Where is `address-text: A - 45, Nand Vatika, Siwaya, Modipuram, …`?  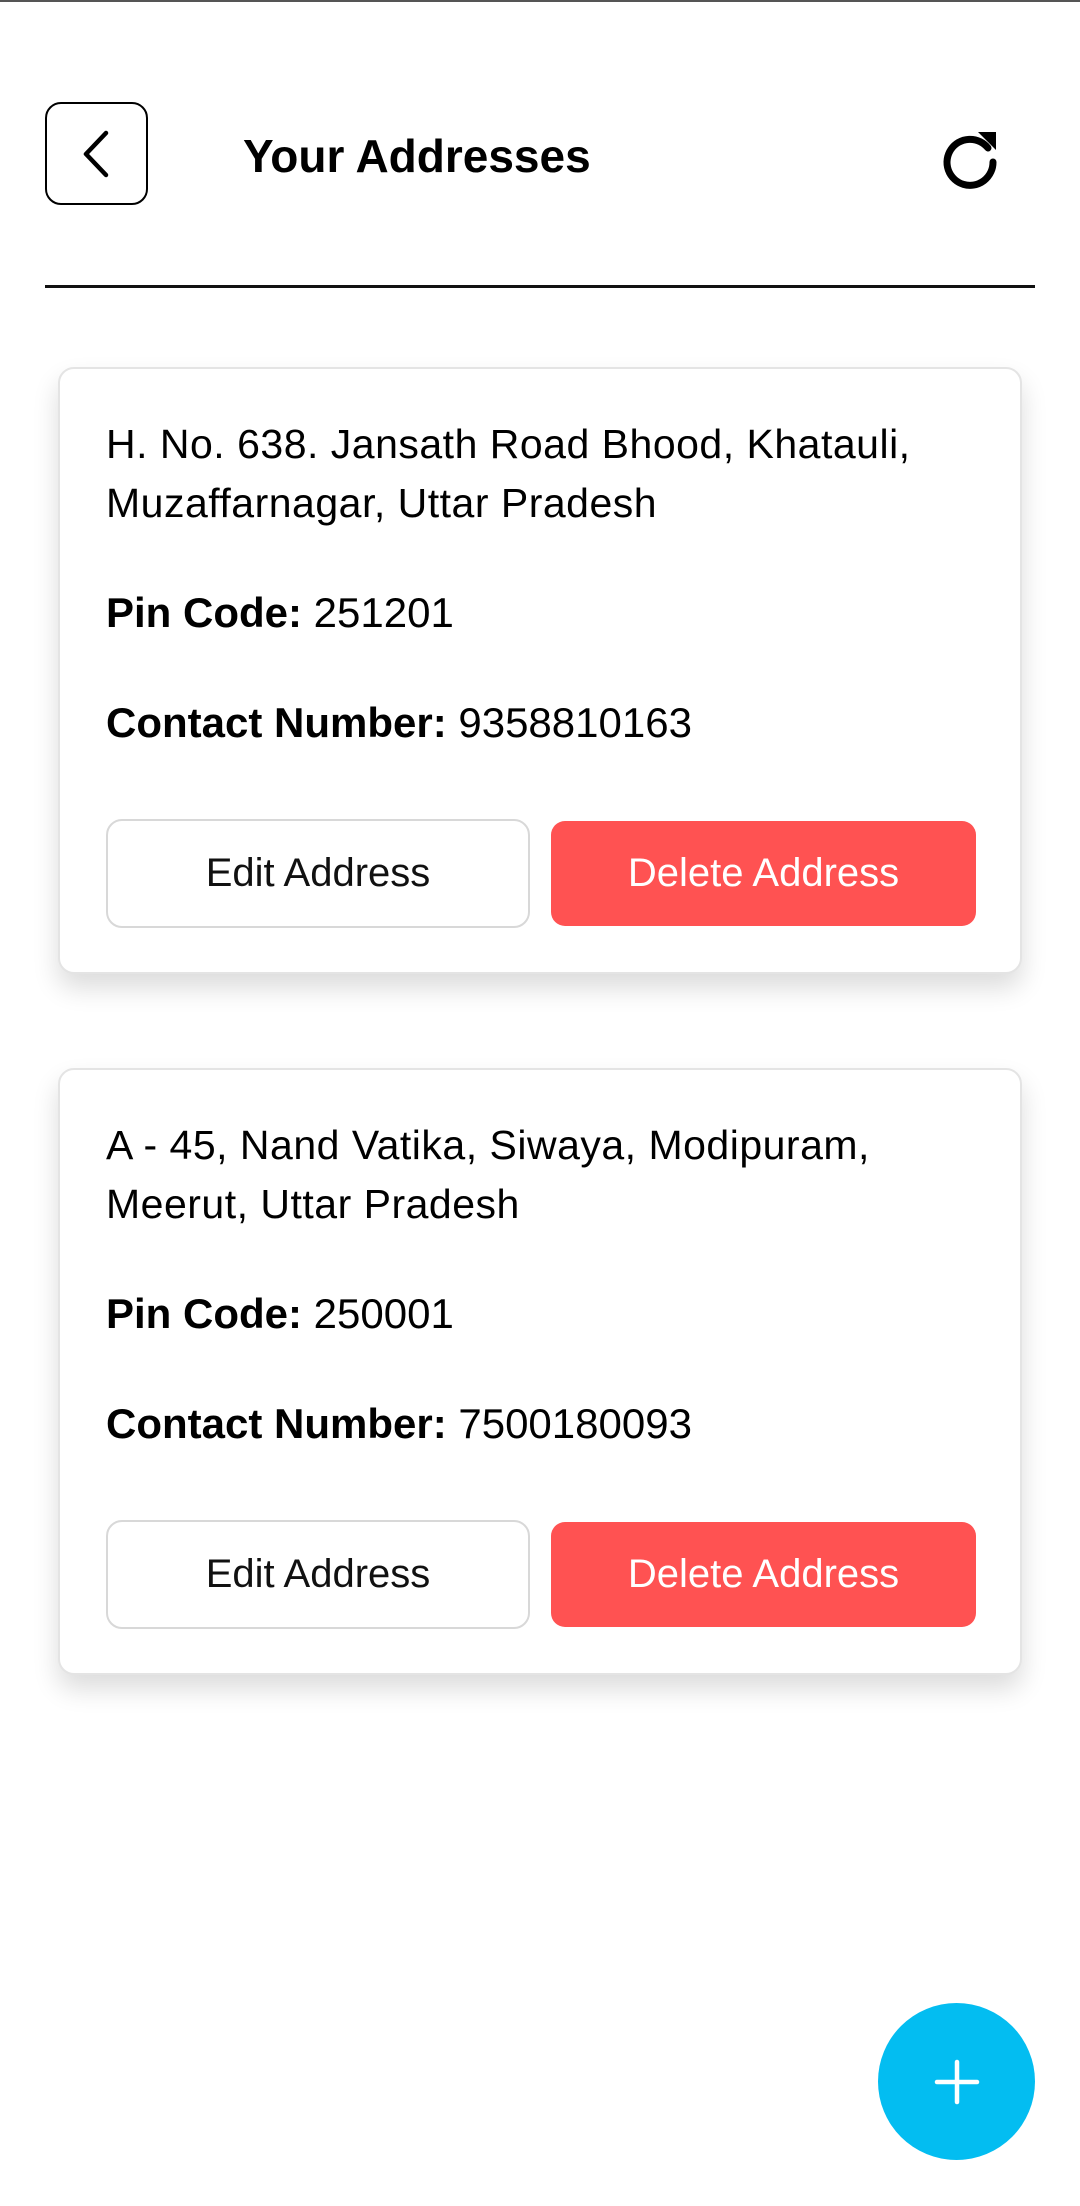
address-text: A - 45, Nand Vatika, Siwaya, Modipuram, … is located at coordinates (488, 1174).